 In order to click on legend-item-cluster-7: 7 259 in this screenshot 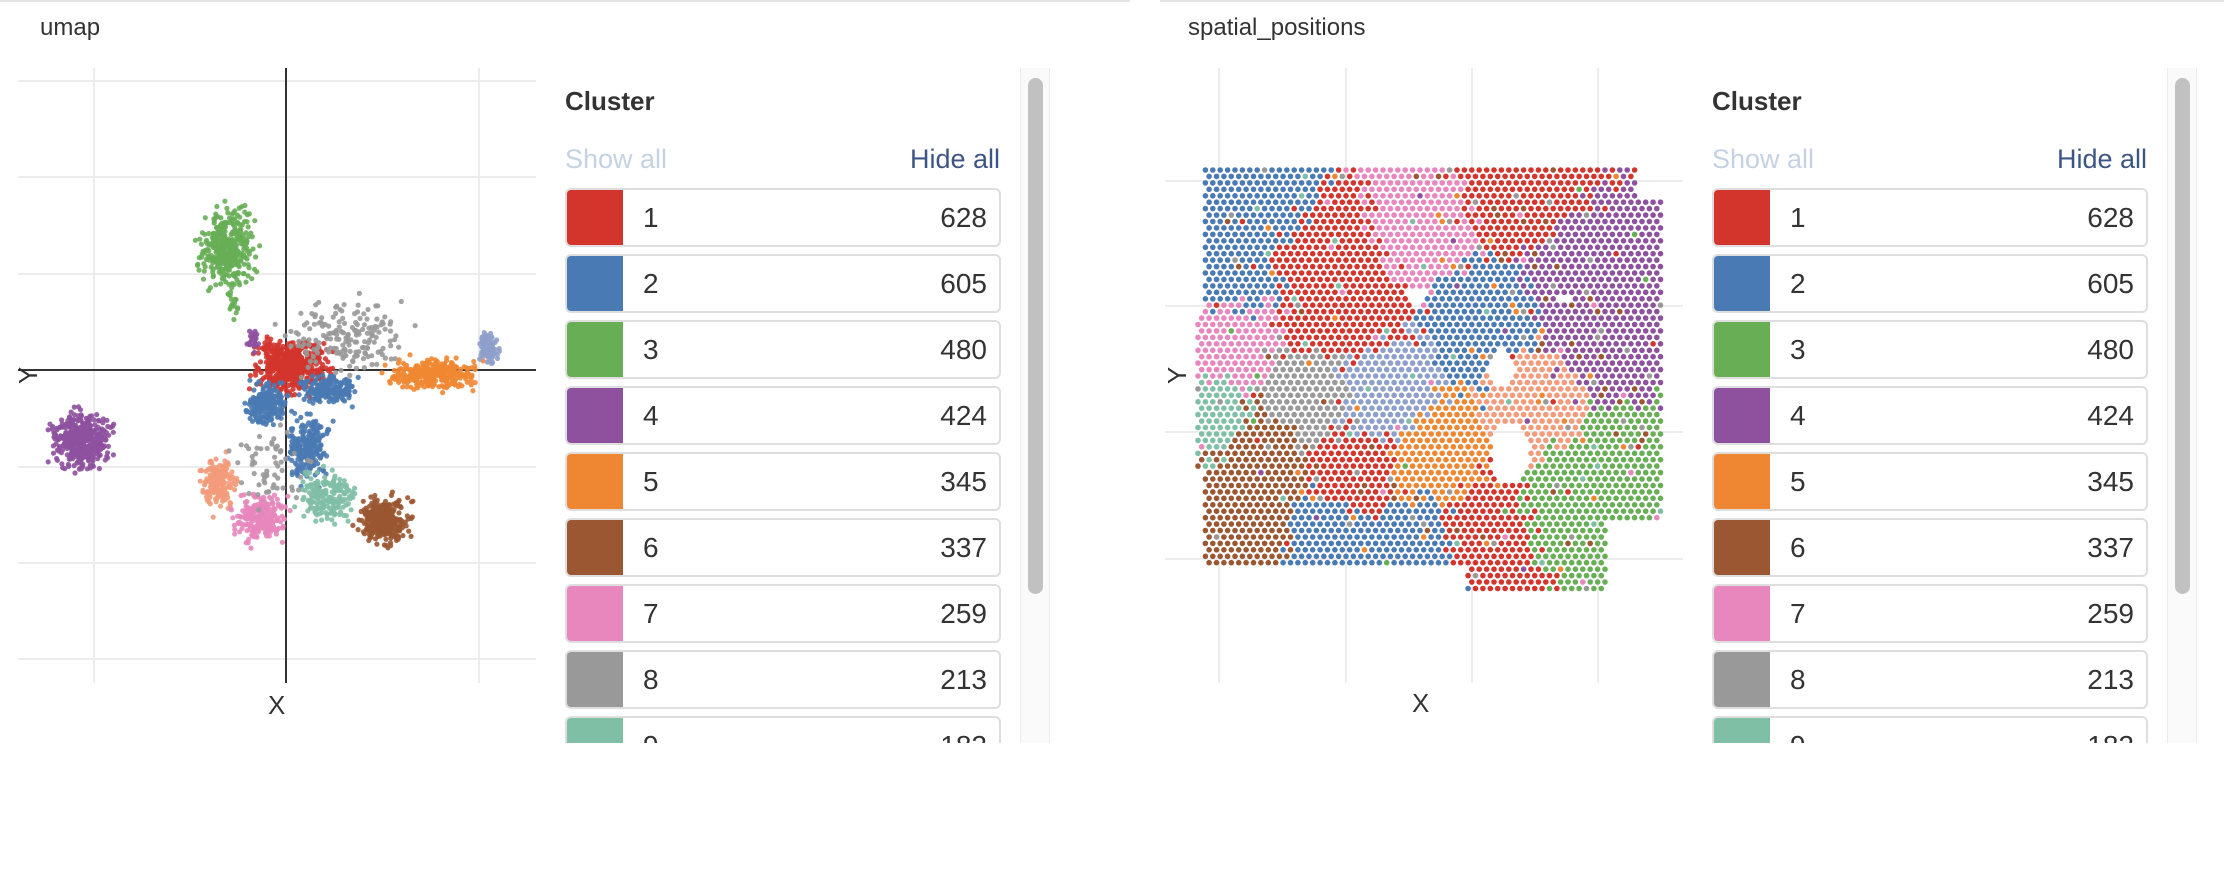, I will do `click(783, 613)`.